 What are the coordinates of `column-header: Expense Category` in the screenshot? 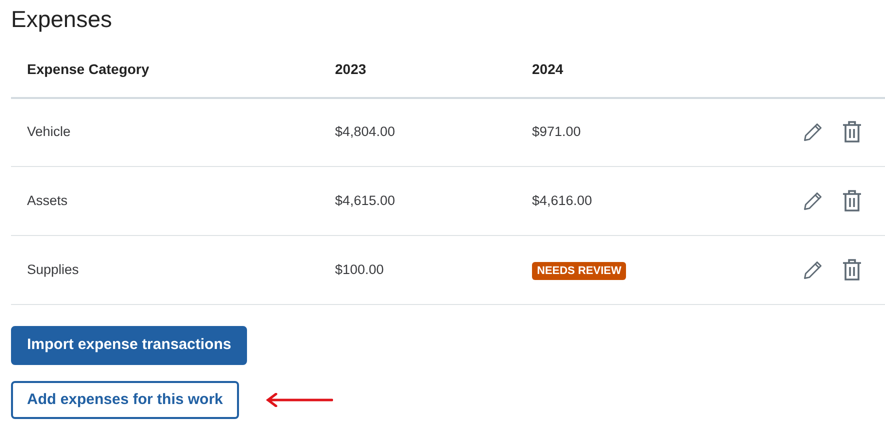 It's located at (88, 68).